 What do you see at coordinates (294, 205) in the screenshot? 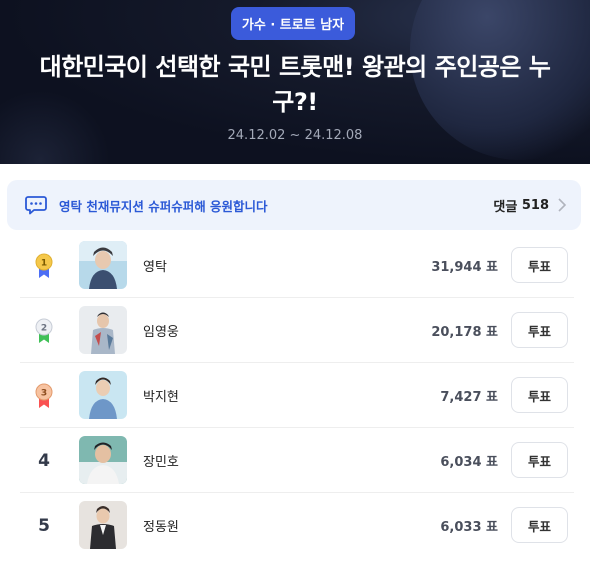
I see `support-message-banner: 영탁 천재뮤지션 슈퍼슈퍼해 응원합니다 댓글 518` at bounding box center [294, 205].